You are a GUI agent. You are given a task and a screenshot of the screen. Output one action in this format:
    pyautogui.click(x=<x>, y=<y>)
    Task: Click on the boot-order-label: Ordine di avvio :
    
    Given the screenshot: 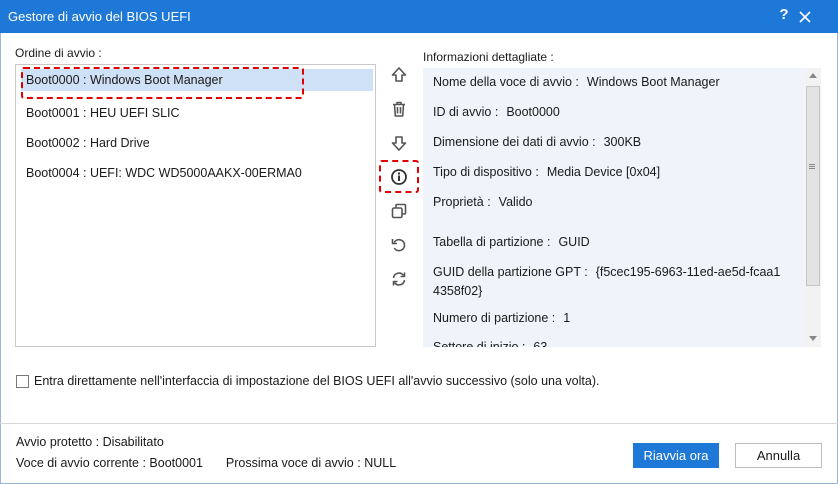 What is the action you would take?
    pyautogui.click(x=58, y=53)
    